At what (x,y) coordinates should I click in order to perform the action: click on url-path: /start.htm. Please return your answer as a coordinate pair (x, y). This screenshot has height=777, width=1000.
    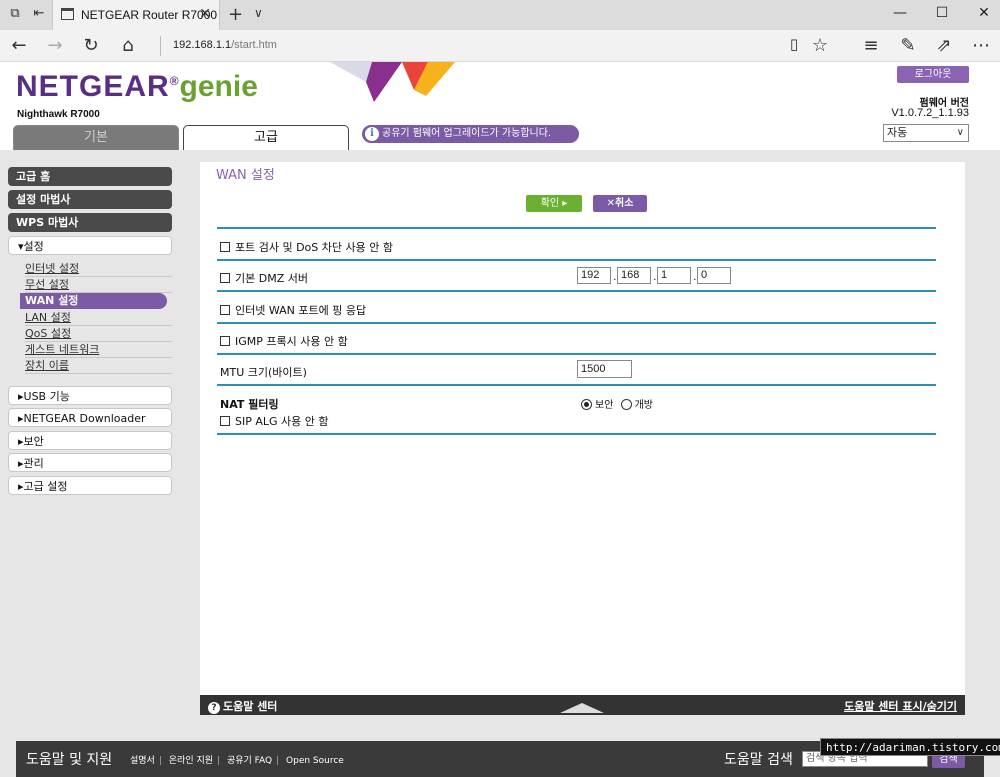
    Looking at the image, I should click on (254, 45).